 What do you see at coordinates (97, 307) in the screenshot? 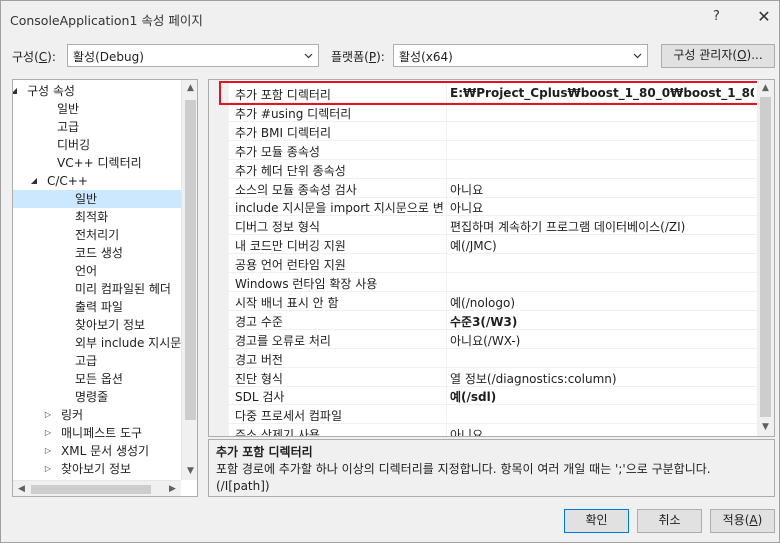
I see `tree-item: 출력 파일` at bounding box center [97, 307].